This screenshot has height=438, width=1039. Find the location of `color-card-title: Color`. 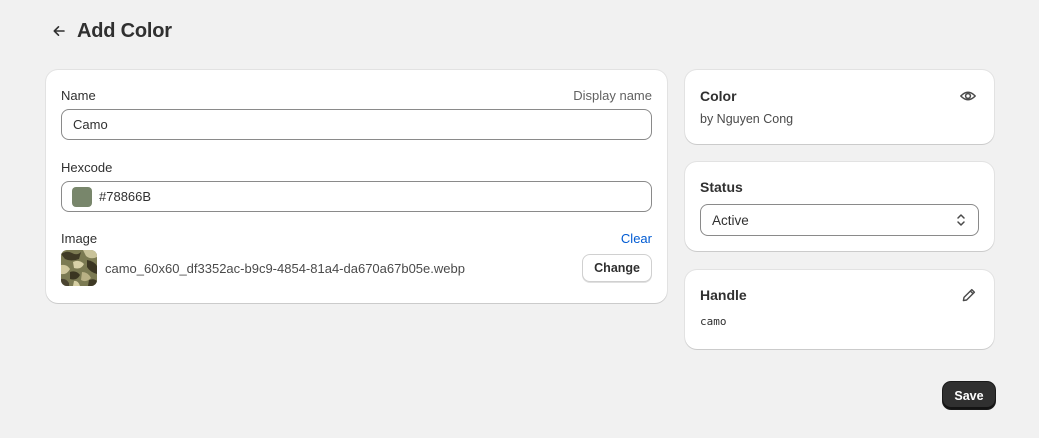

color-card-title: Color is located at coordinates (718, 96).